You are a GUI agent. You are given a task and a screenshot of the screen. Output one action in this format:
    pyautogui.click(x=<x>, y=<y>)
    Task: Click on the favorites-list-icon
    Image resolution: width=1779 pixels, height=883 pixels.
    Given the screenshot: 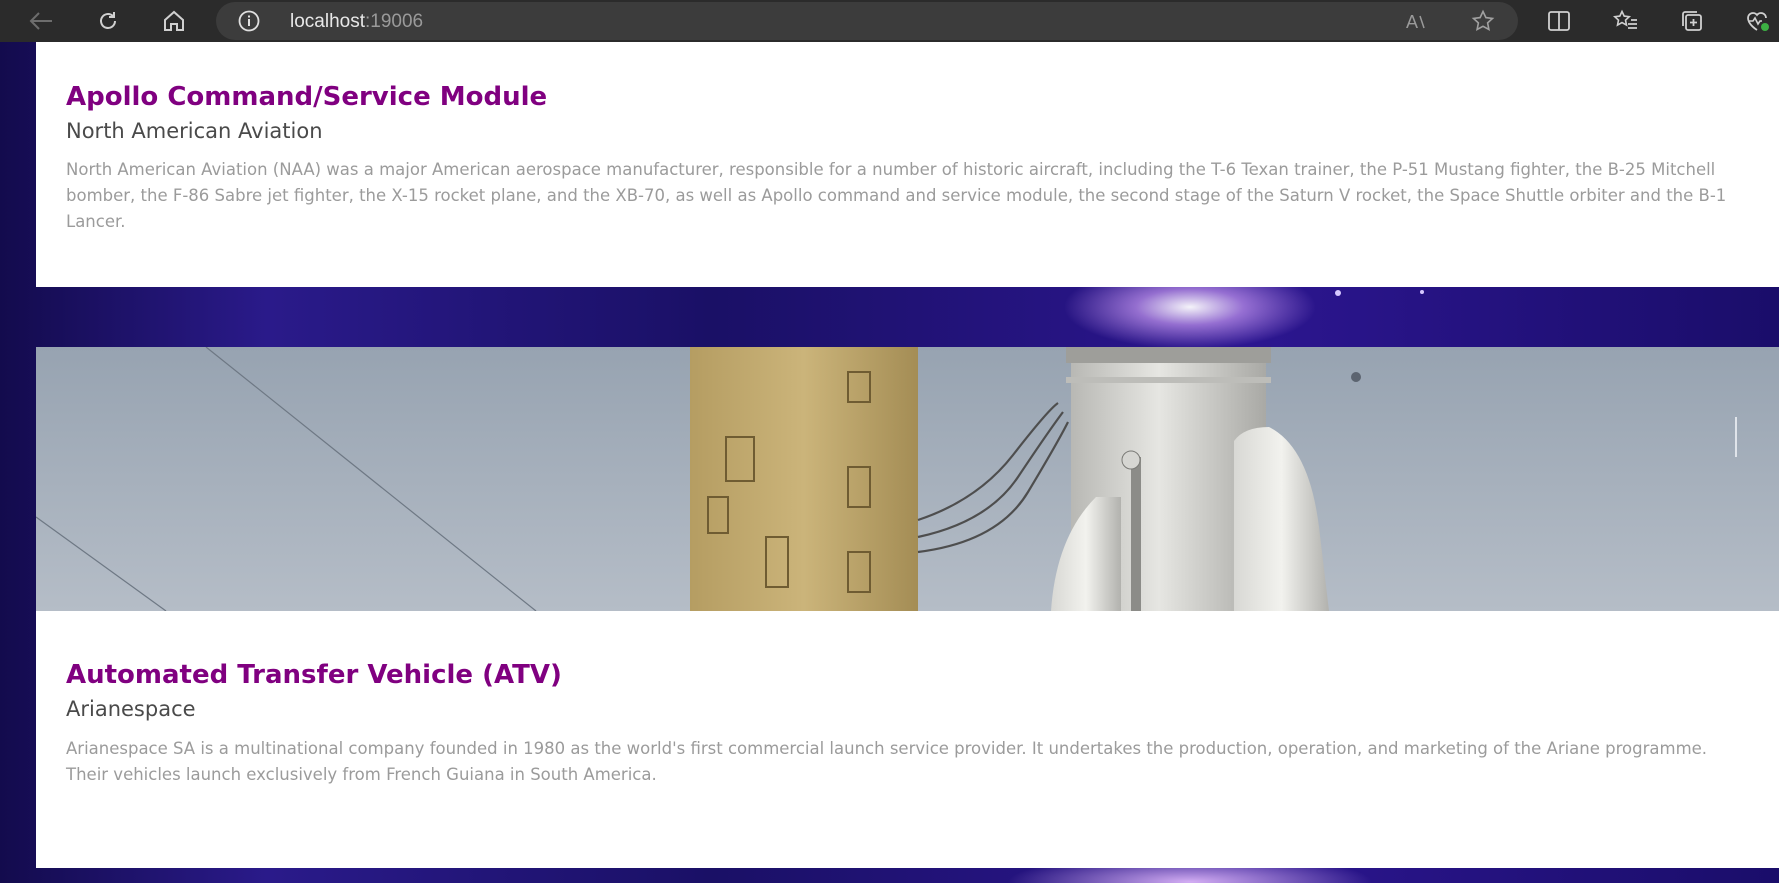 What is the action you would take?
    pyautogui.click(x=1626, y=21)
    